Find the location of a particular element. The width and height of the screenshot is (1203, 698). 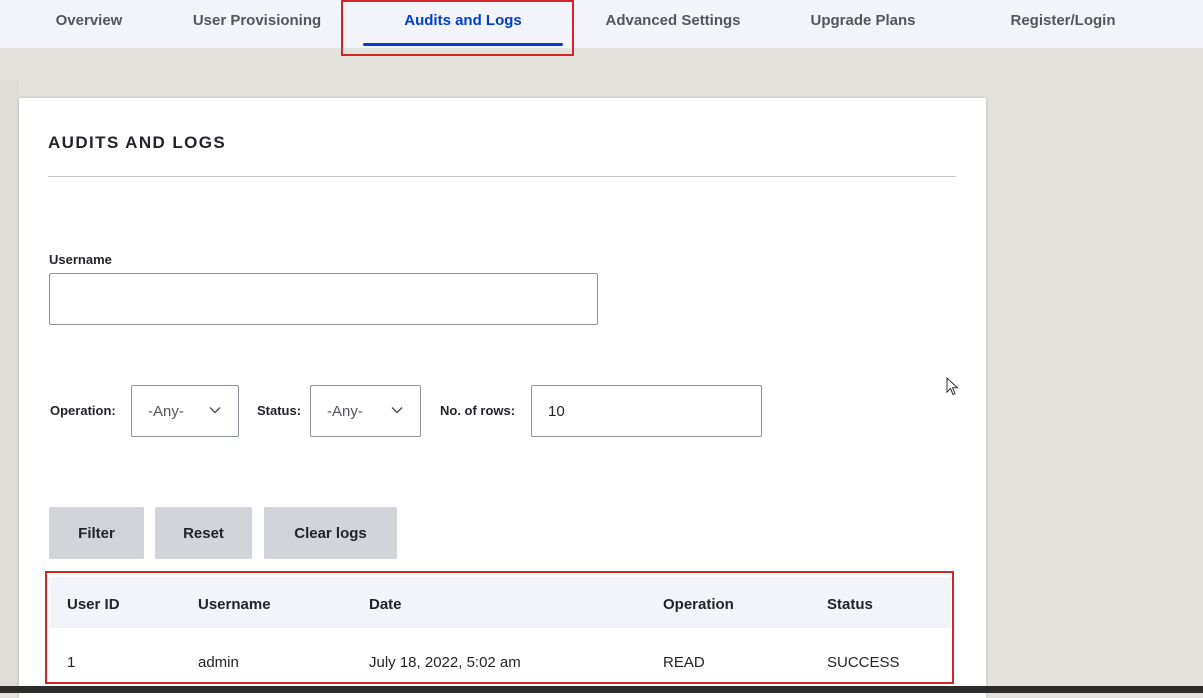

tab-label: Audits and Logs is located at coordinates (463, 20).